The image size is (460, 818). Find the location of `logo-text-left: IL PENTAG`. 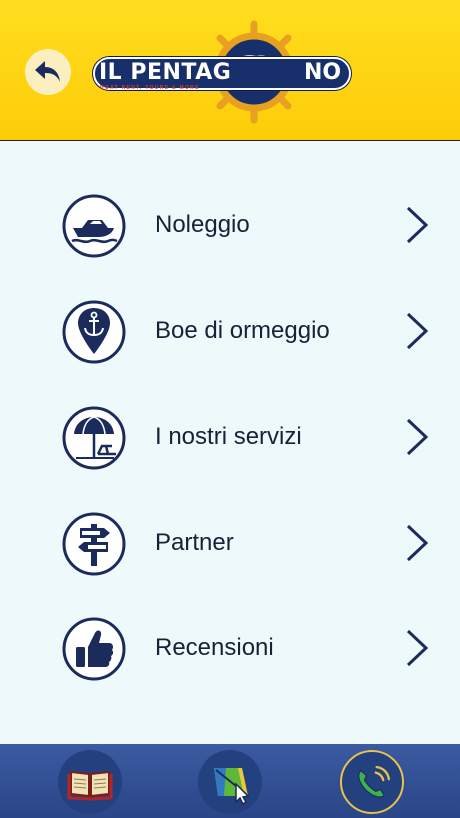

logo-text-left: IL PENTAG is located at coordinates (165, 72).